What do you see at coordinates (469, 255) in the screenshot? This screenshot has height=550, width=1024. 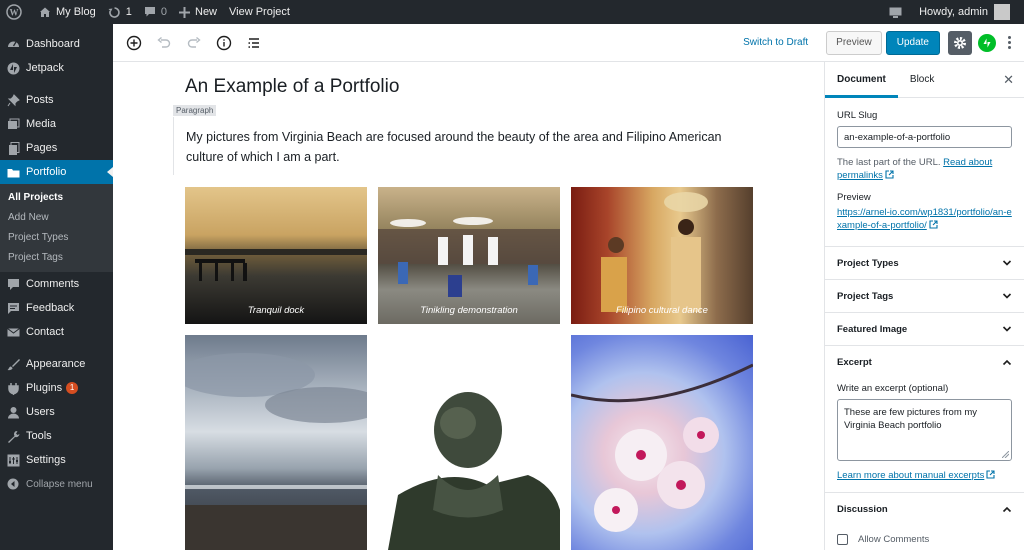 I see `gallery-image-tinikling: Tinikling demonstration` at bounding box center [469, 255].